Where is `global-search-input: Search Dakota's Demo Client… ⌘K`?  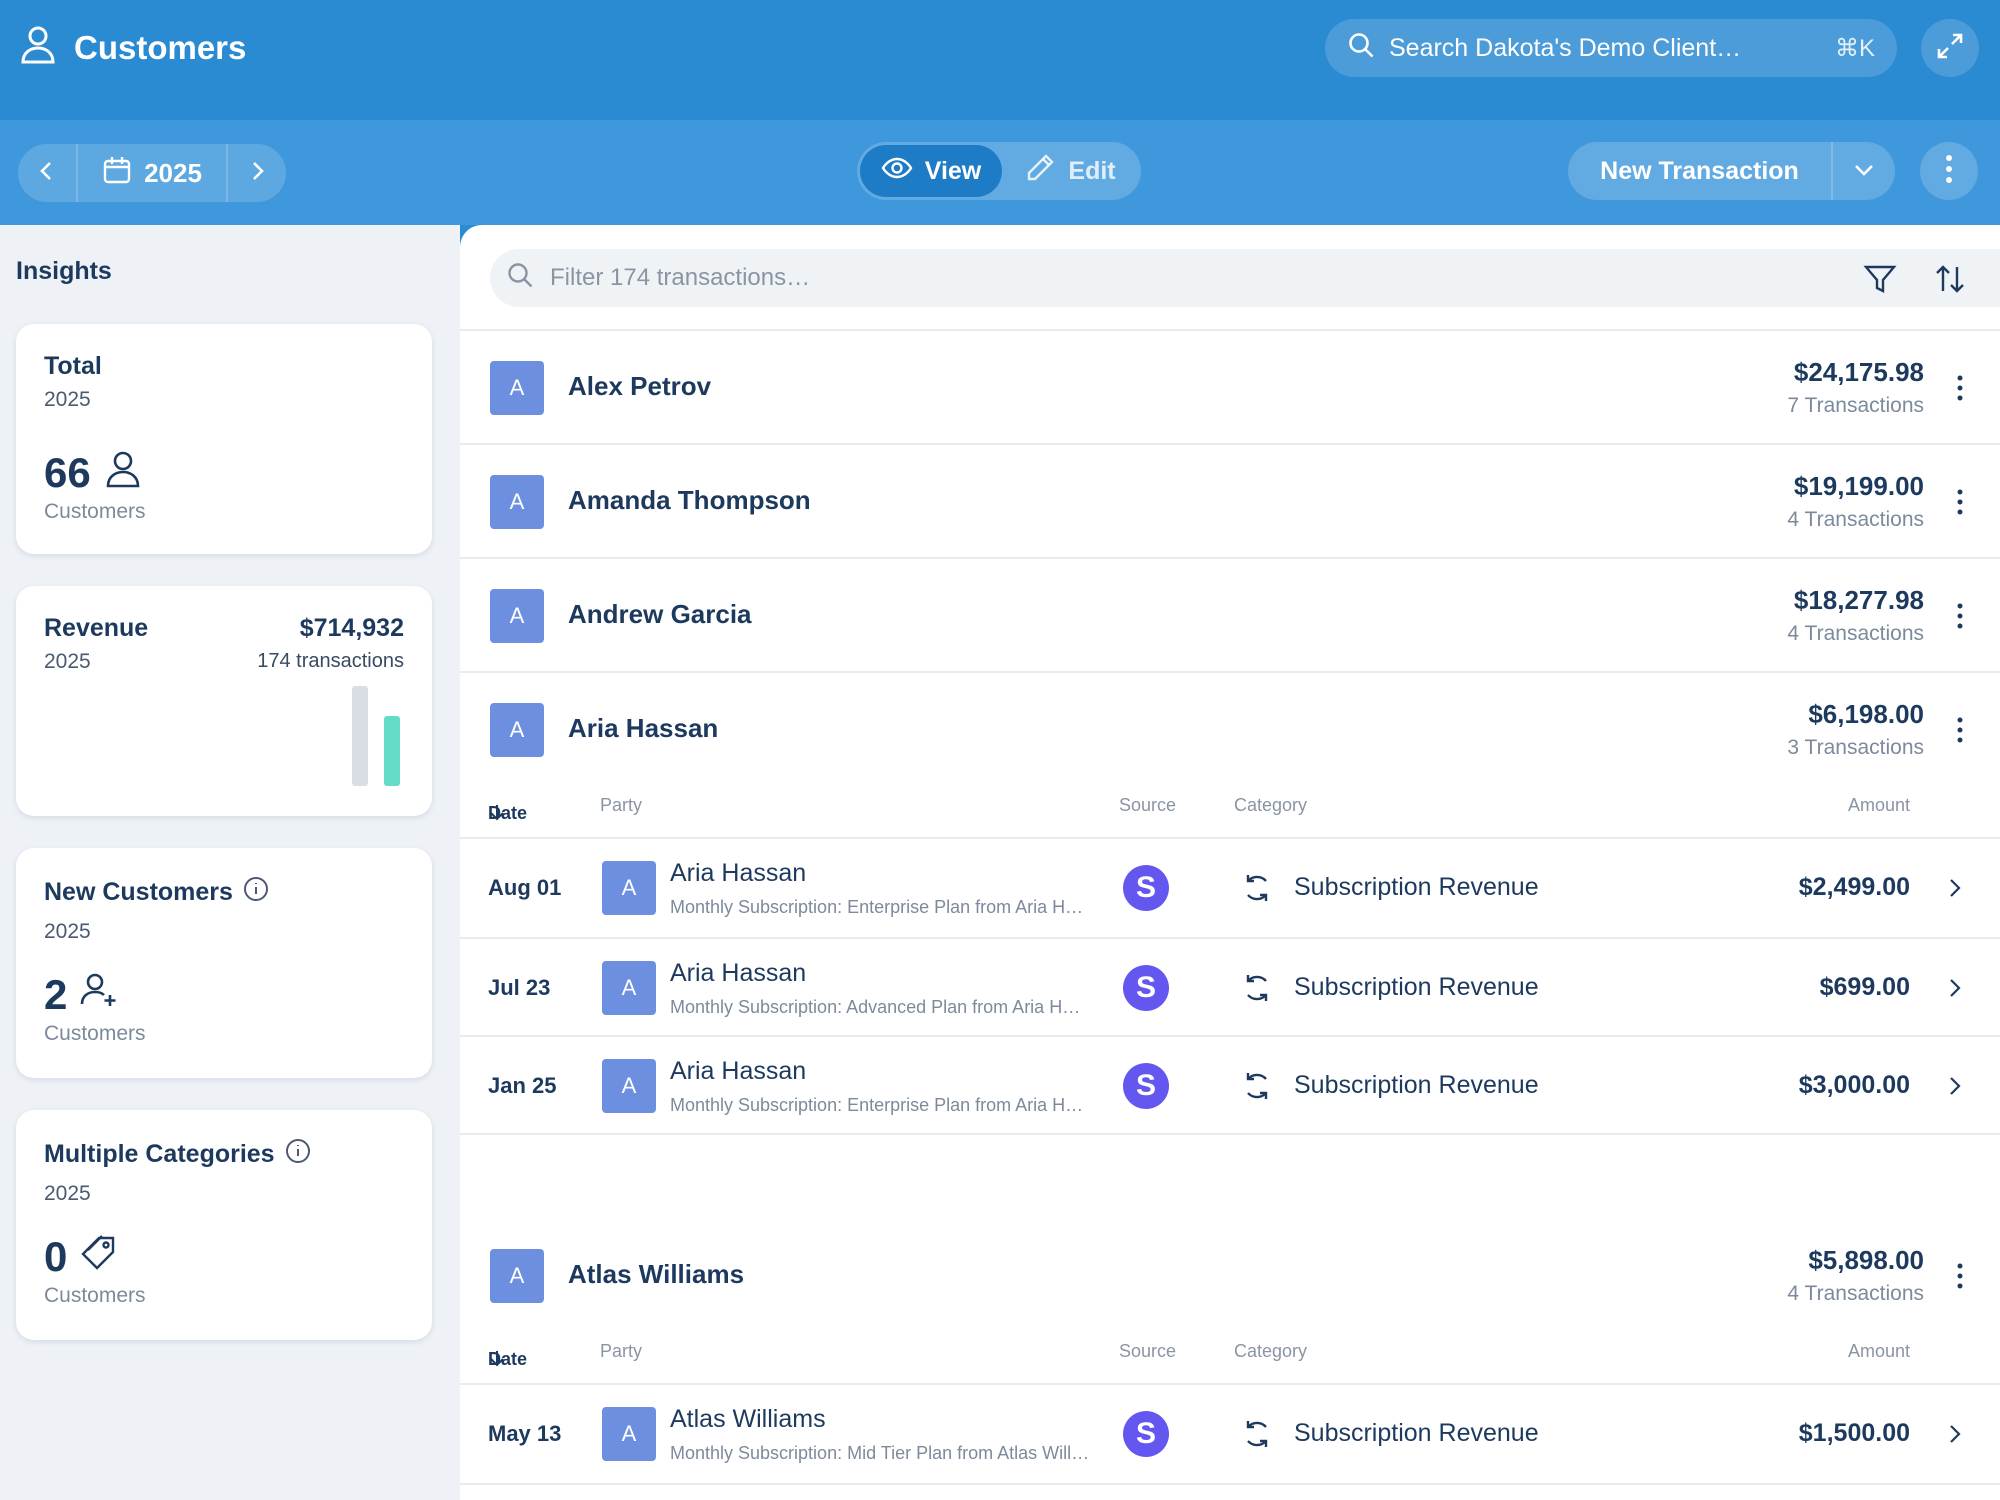
global-search-input: Search Dakota's Demo Client… ⌘K is located at coordinates (1611, 48).